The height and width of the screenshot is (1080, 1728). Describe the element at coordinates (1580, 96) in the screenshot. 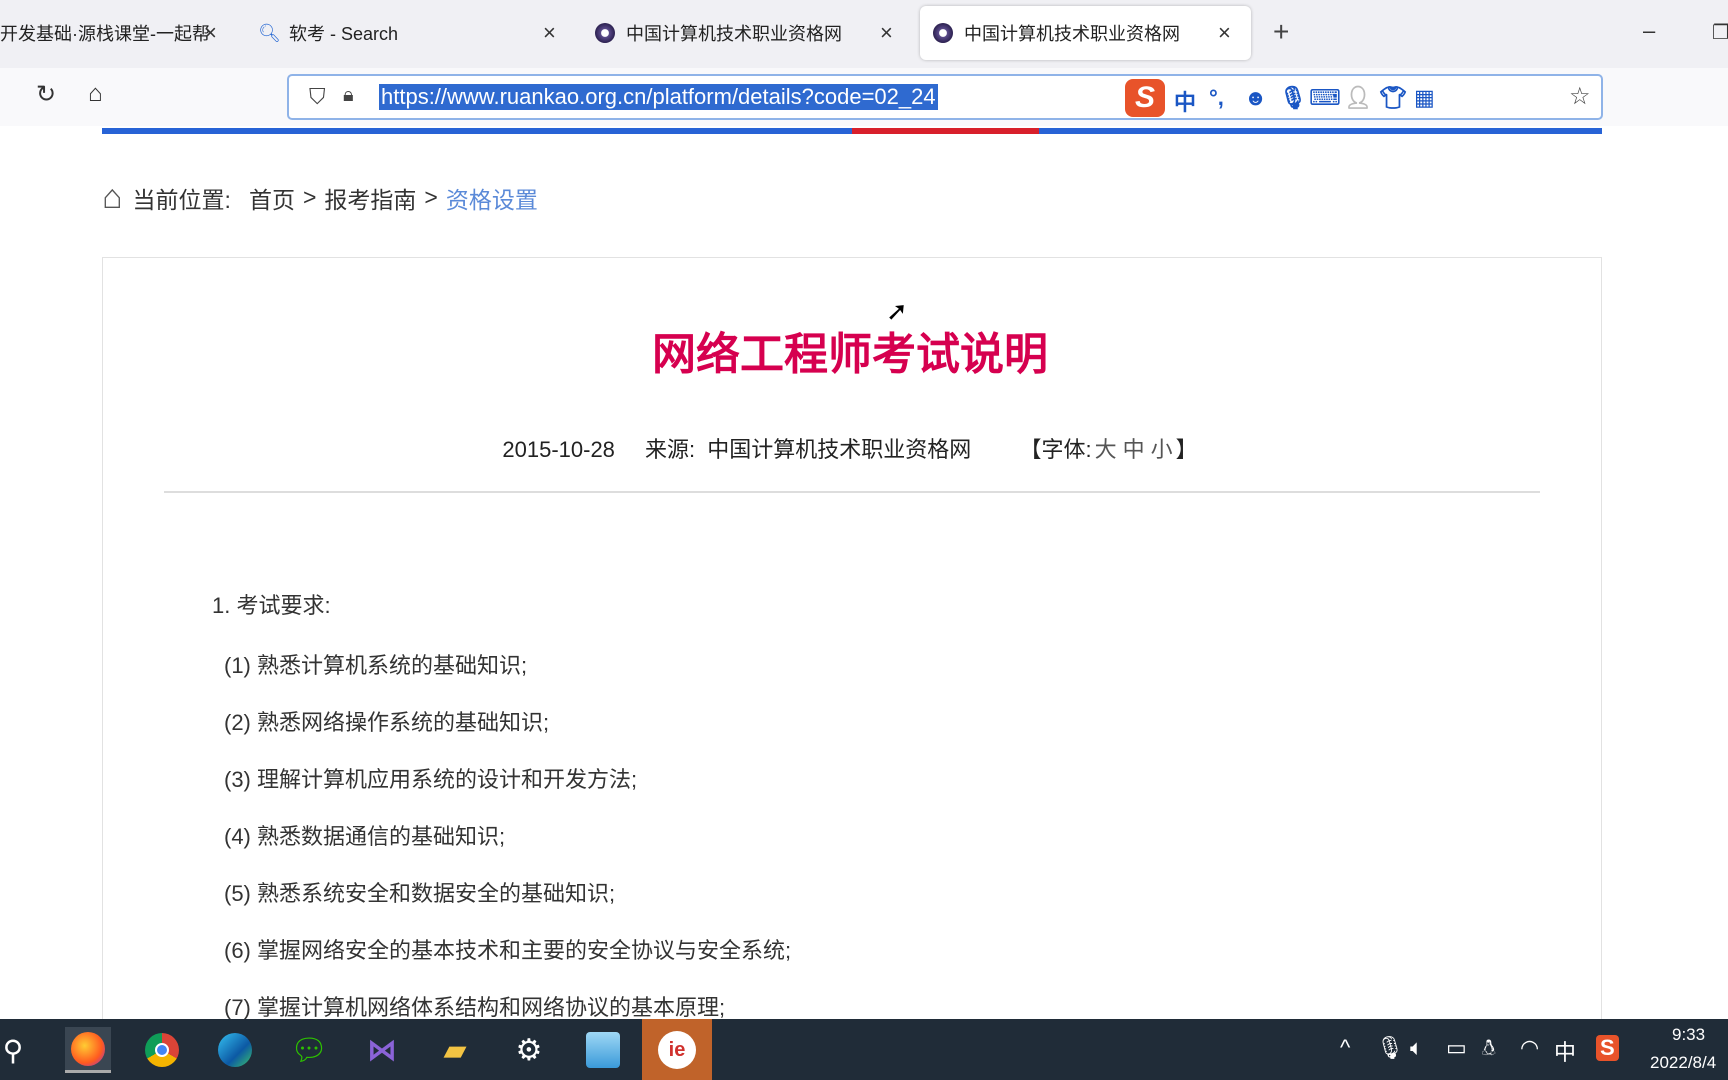

I see `bookmark-star-icon: ☆` at that location.